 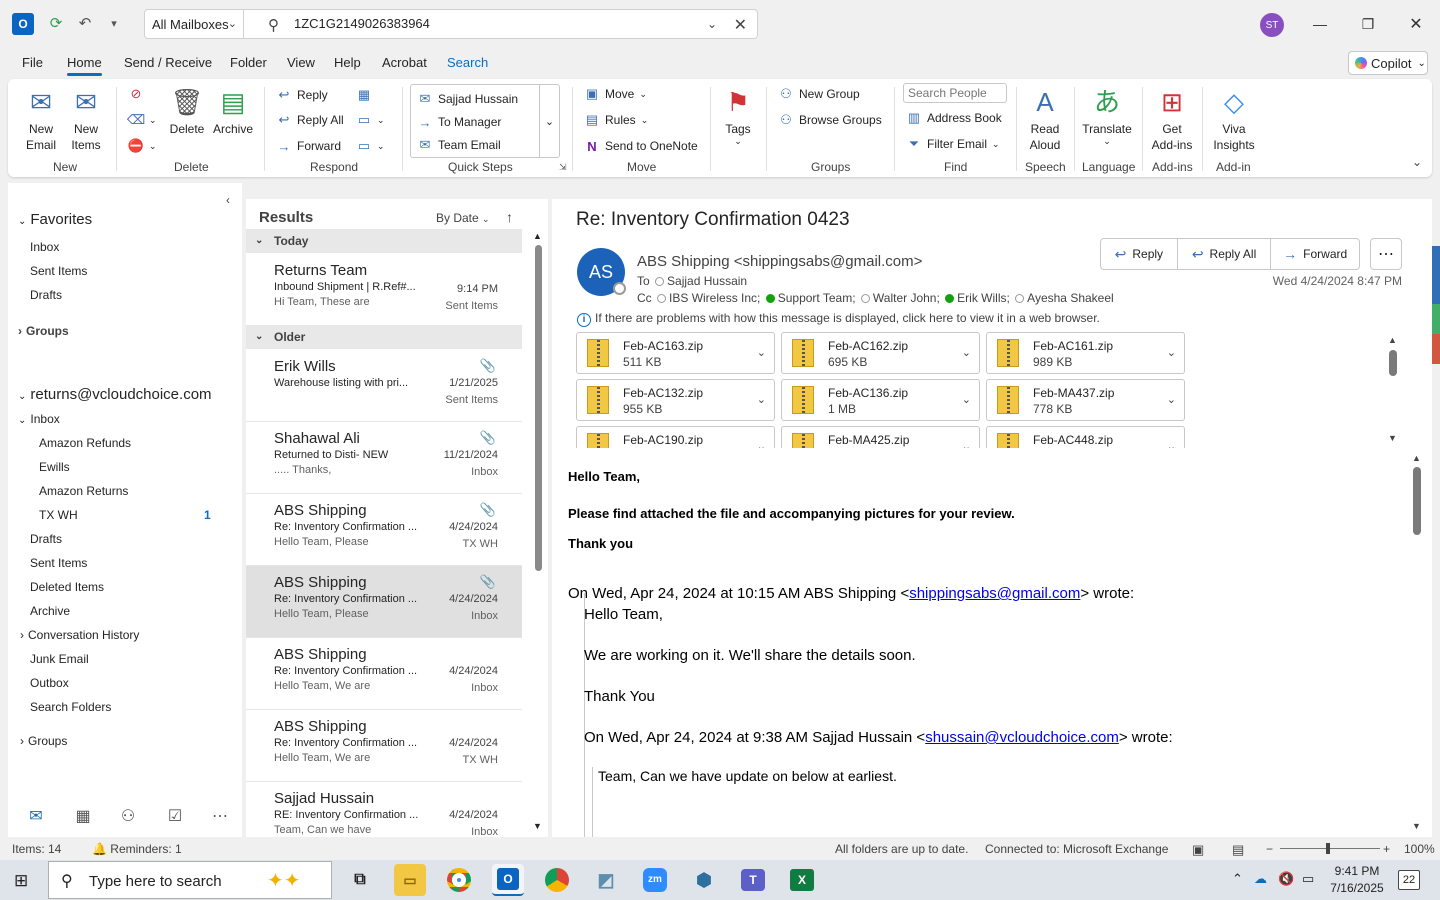 I want to click on folder-search-folders: Search Folders, so click(x=70, y=707).